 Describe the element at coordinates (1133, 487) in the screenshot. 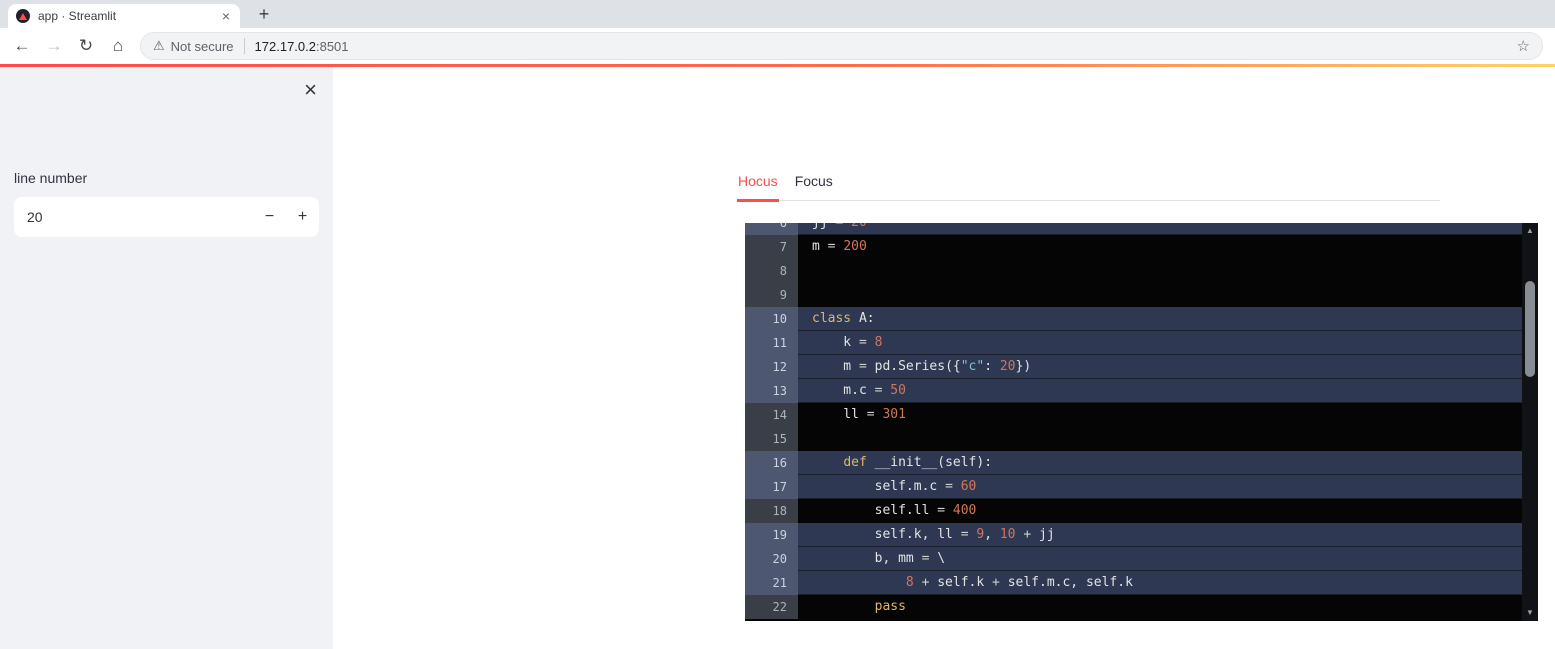

I see `code-line: 17 self.m.c = 60` at that location.